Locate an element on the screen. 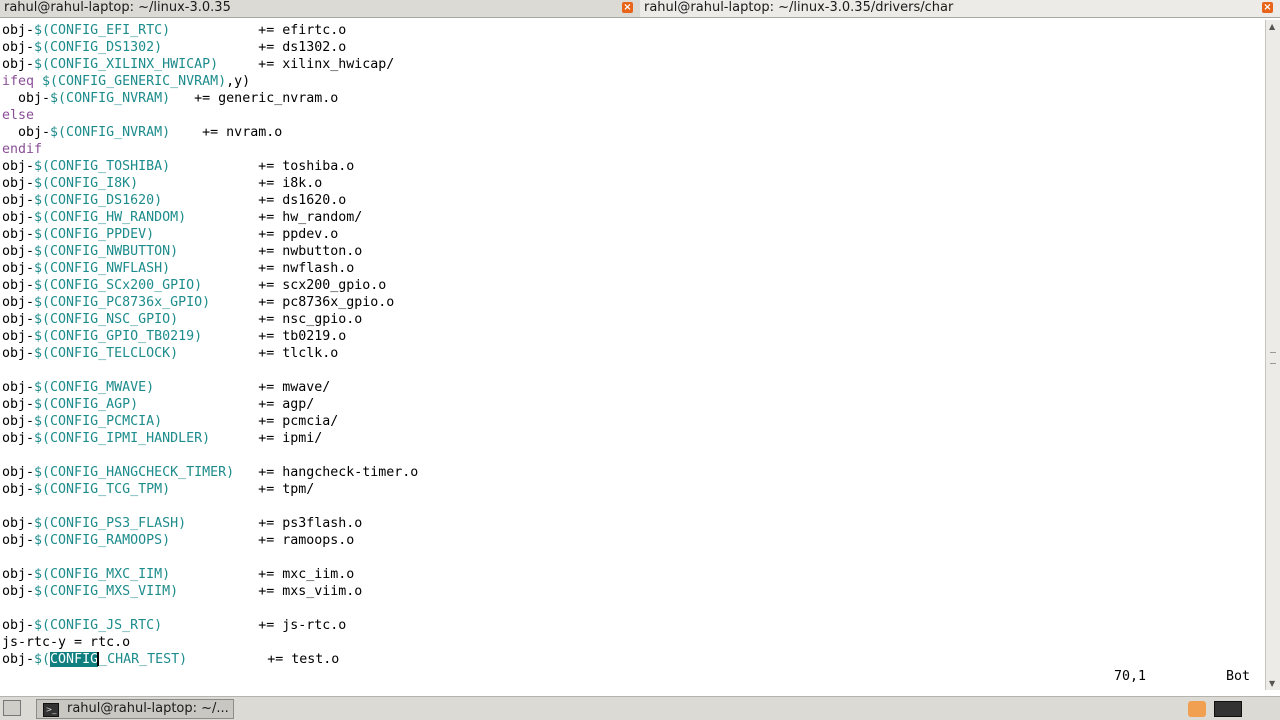 This screenshot has height=720, width=1280. terminal-launcher-icon is located at coordinates (1228, 709).